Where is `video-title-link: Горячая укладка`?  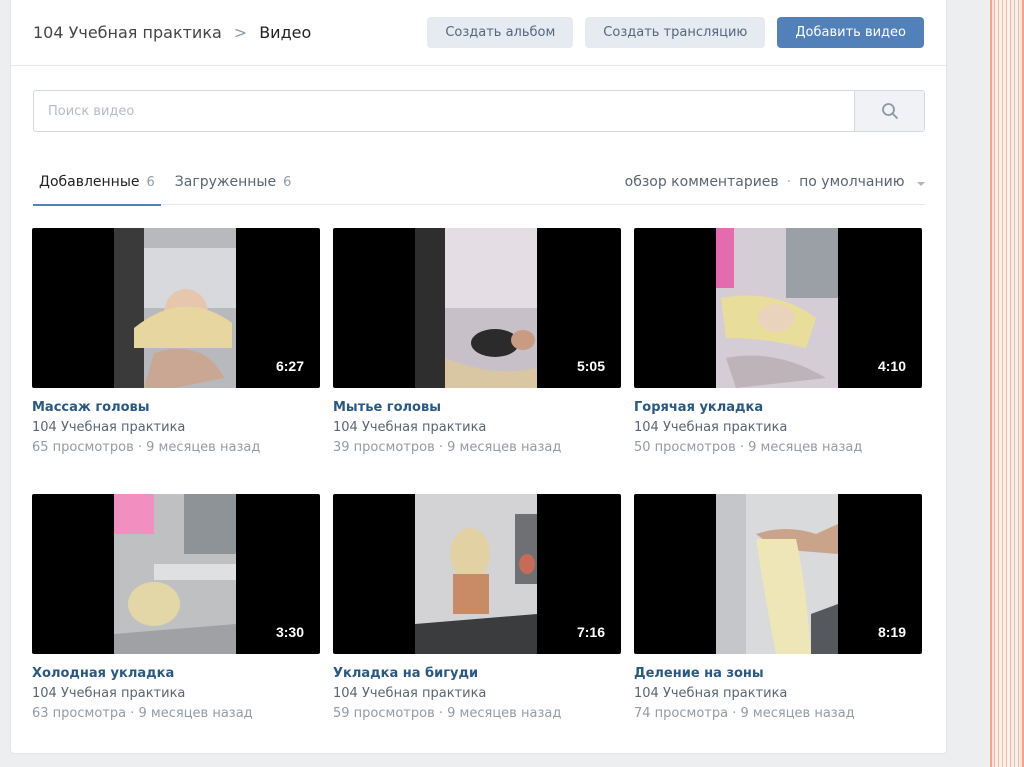
video-title-link: Горячая укладка is located at coordinates (778, 407).